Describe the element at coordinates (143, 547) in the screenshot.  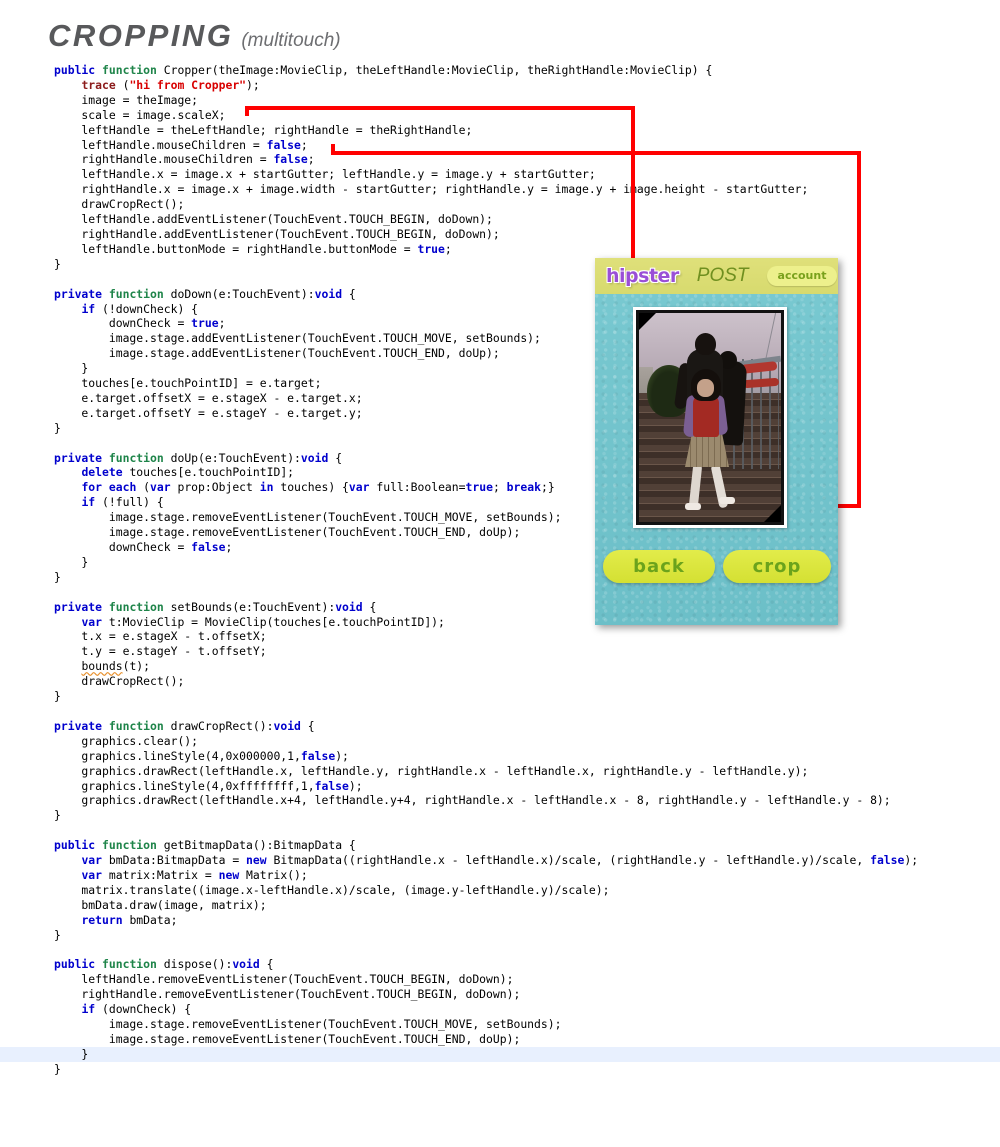
I see `code-line: downCheck = false;` at that location.